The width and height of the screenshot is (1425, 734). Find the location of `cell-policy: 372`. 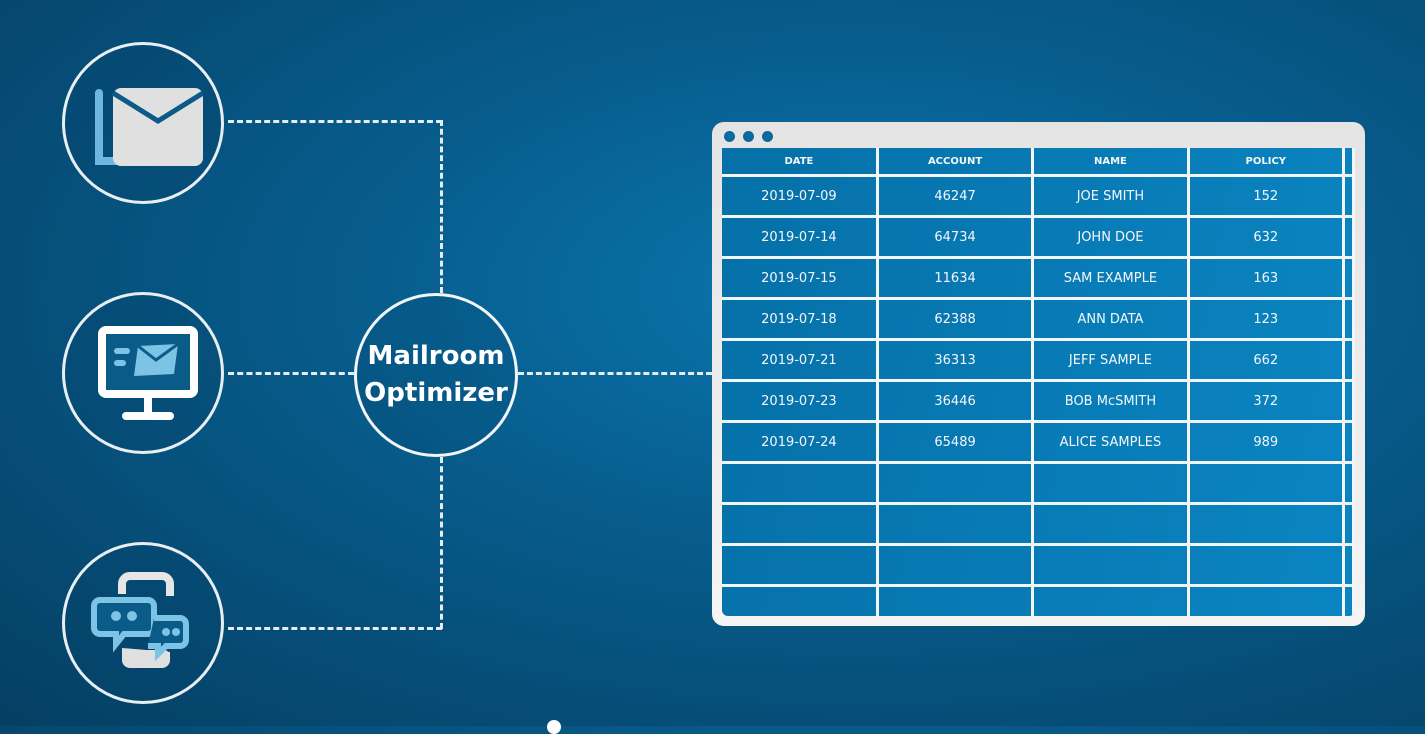

cell-policy: 372 is located at coordinates (1266, 401).